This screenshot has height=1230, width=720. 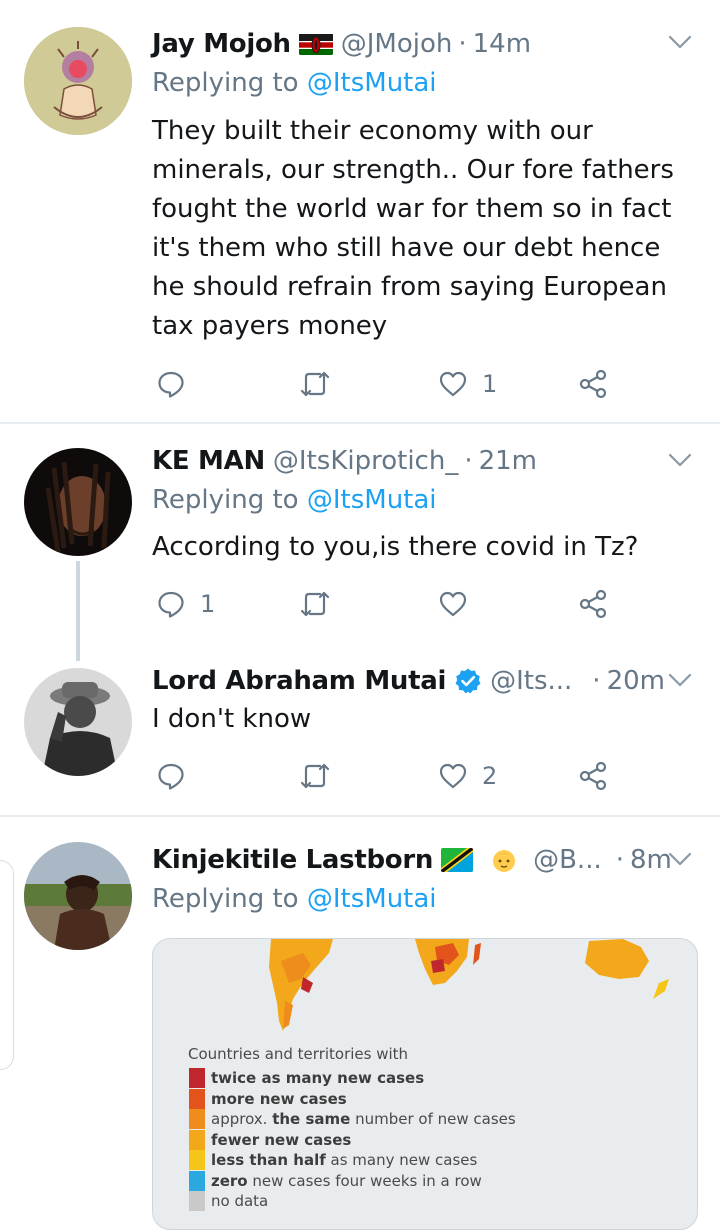 What do you see at coordinates (387, 776) in the screenshot?
I see `tweet-actions: 2` at bounding box center [387, 776].